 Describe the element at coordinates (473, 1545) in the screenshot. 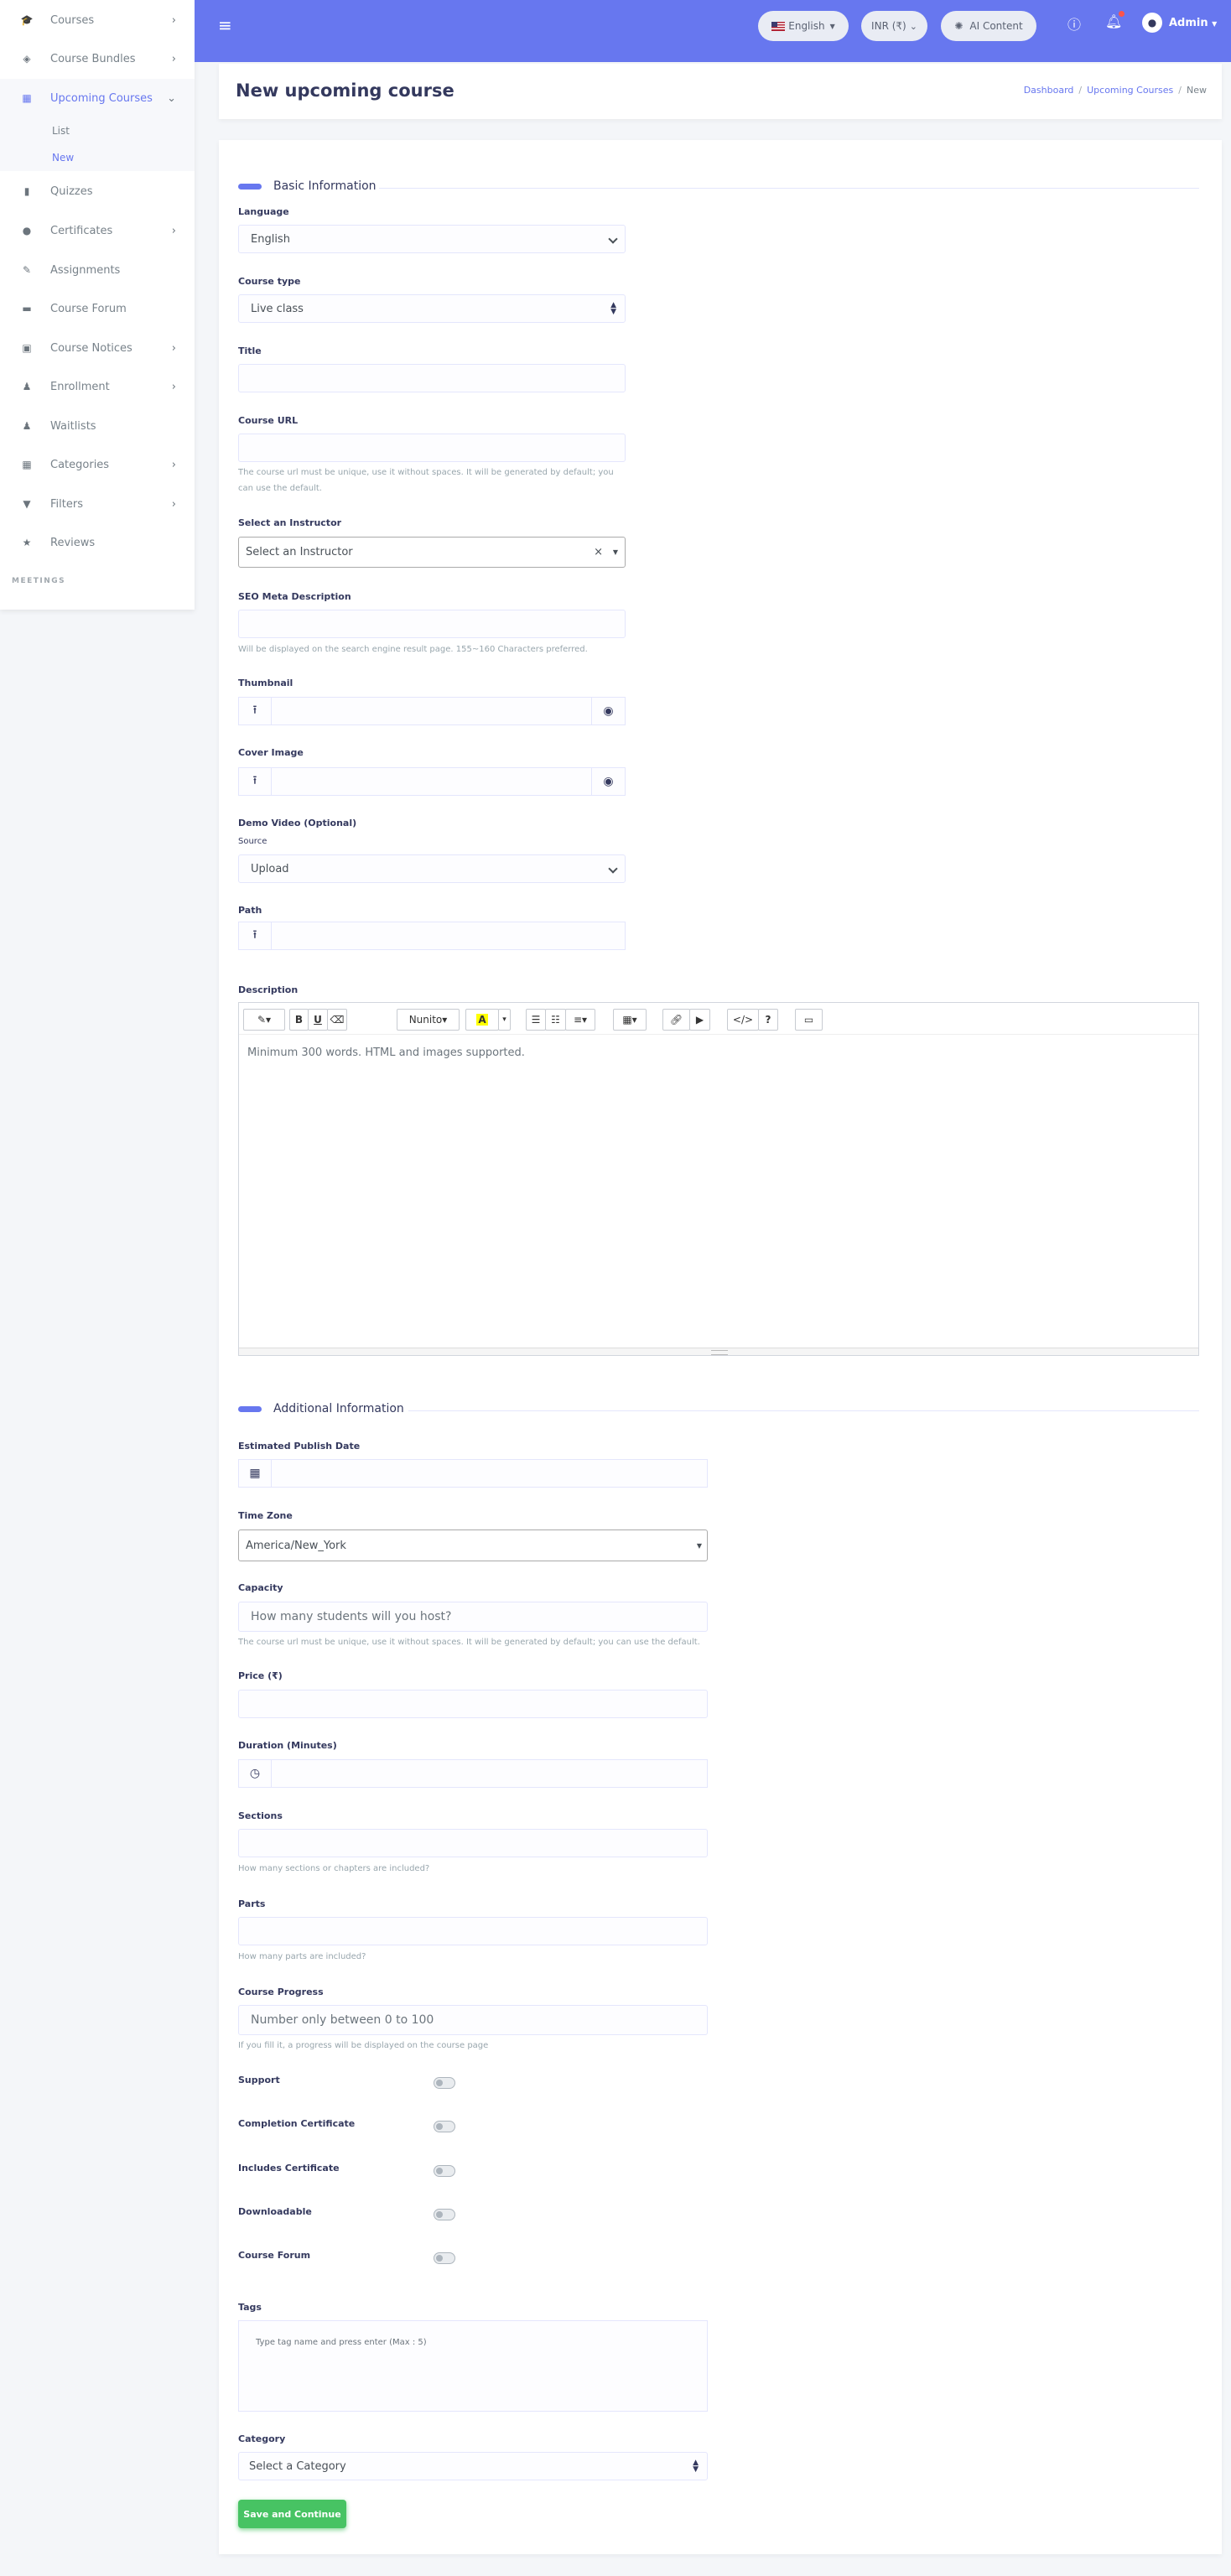

I see `timezone-select: America/New_York ▼` at that location.